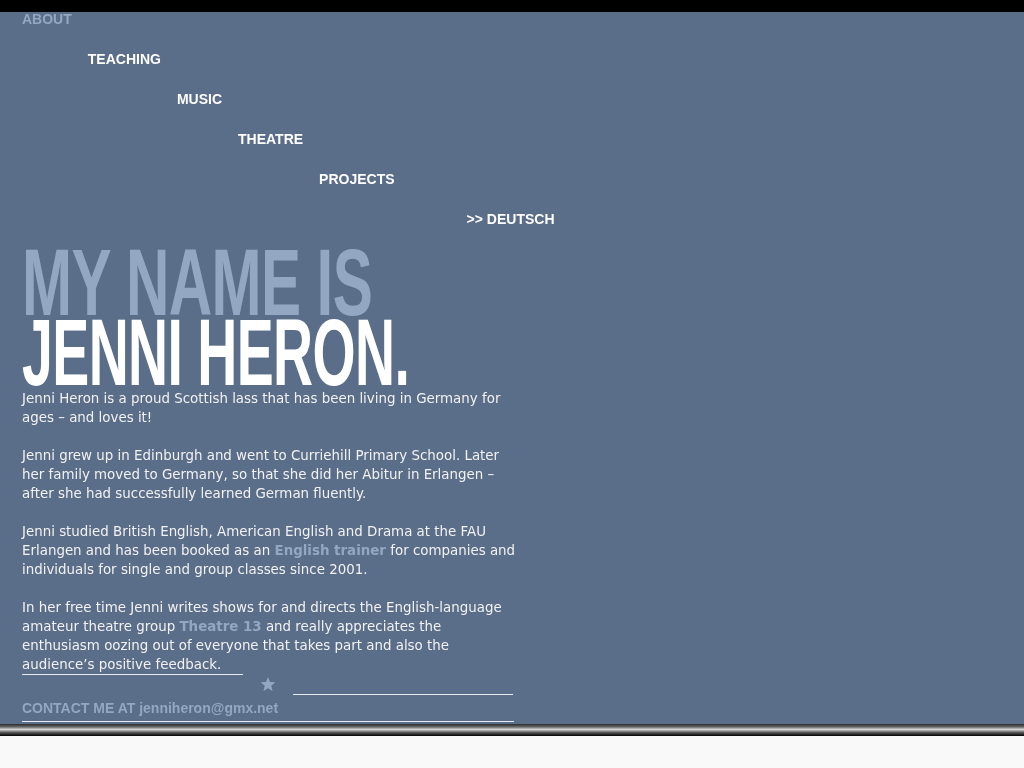 The width and height of the screenshot is (1024, 768). I want to click on bio-paragraph: In her free time Jenni writes shows for and directs the English-language amateur theatre group Theatre 13 and really appreciates the enthusiasm oozing out of everyone that takes part and also the audience’s positive feedback., so click(262, 636).